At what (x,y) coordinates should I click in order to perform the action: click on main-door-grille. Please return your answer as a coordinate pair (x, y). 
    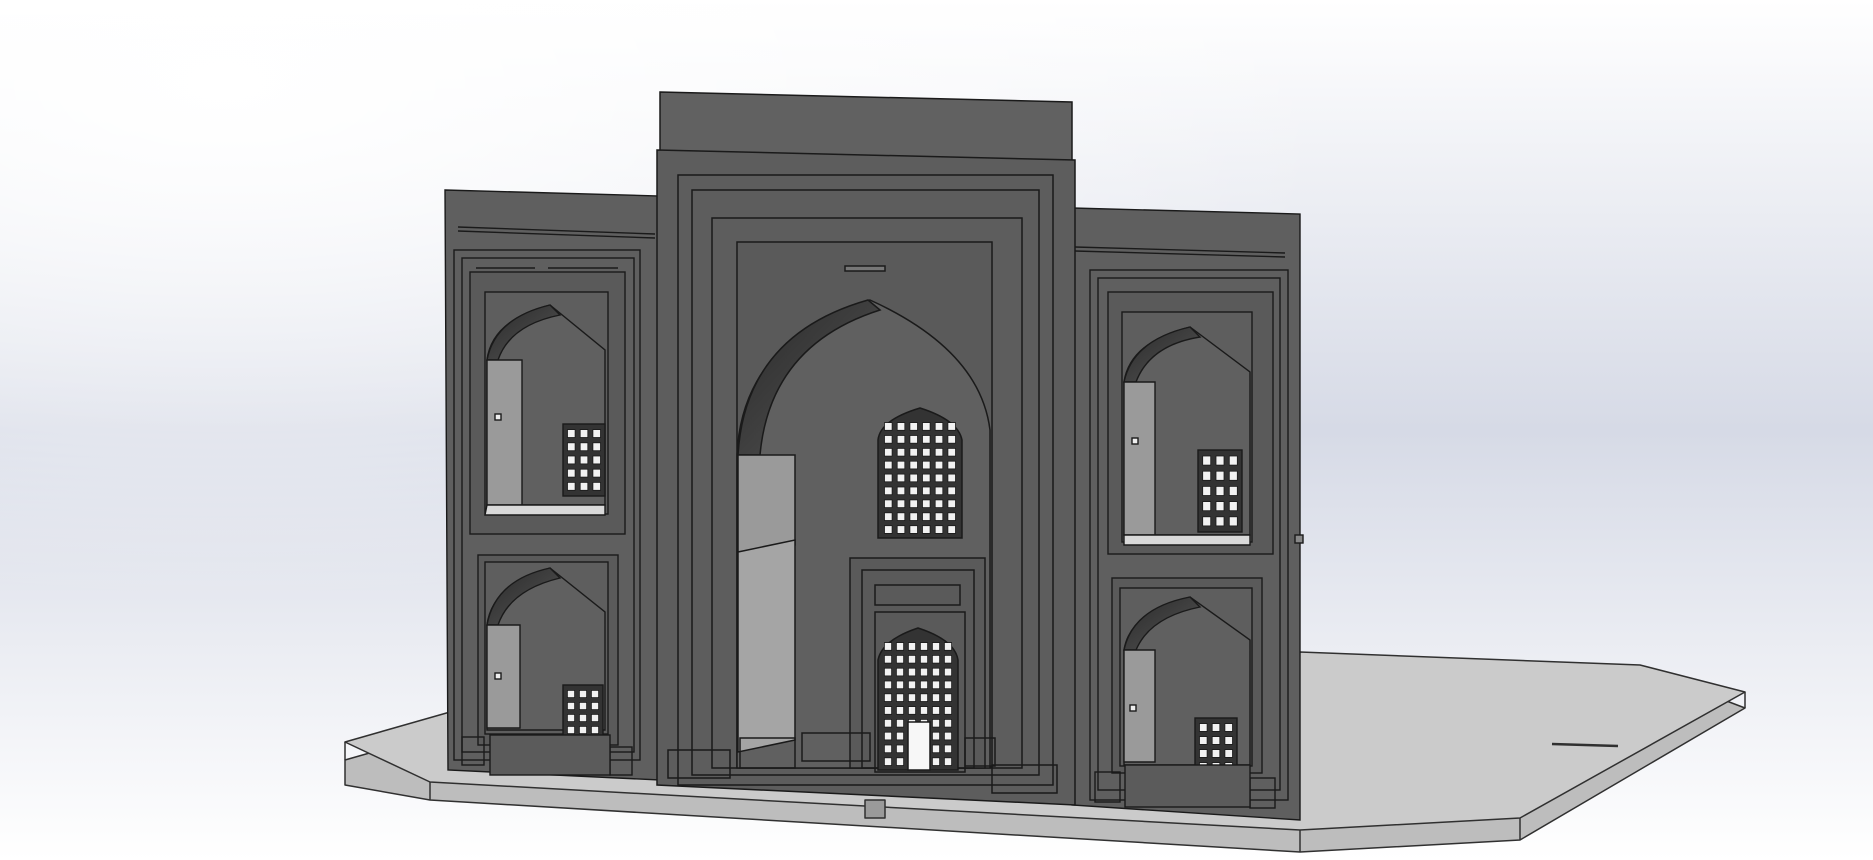
    Looking at the image, I should click on (918, 699).